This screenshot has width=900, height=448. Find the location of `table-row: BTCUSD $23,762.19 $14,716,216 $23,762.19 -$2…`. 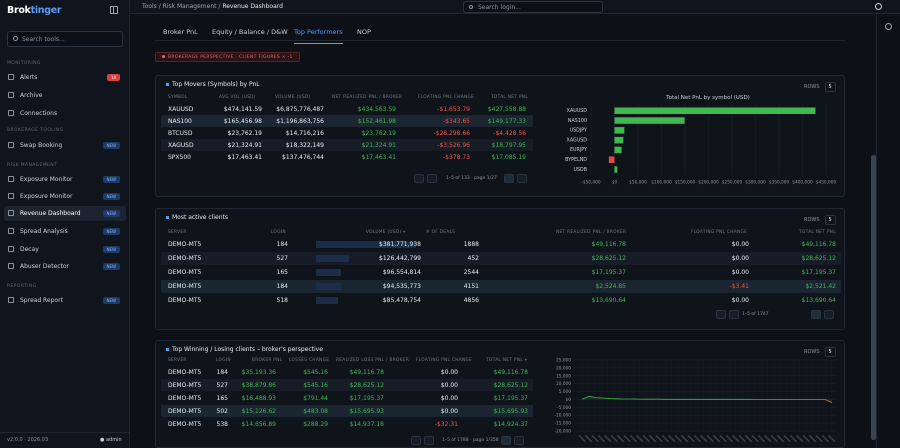

table-row: BTCUSD $23,762.19 $14,716,216 $23,762.19 -$2… is located at coordinates (347, 133).